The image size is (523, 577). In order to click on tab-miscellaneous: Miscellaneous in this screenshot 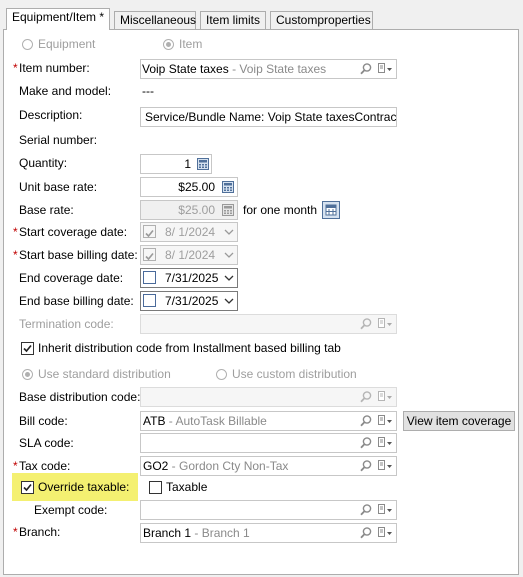, I will do `click(155, 20)`.